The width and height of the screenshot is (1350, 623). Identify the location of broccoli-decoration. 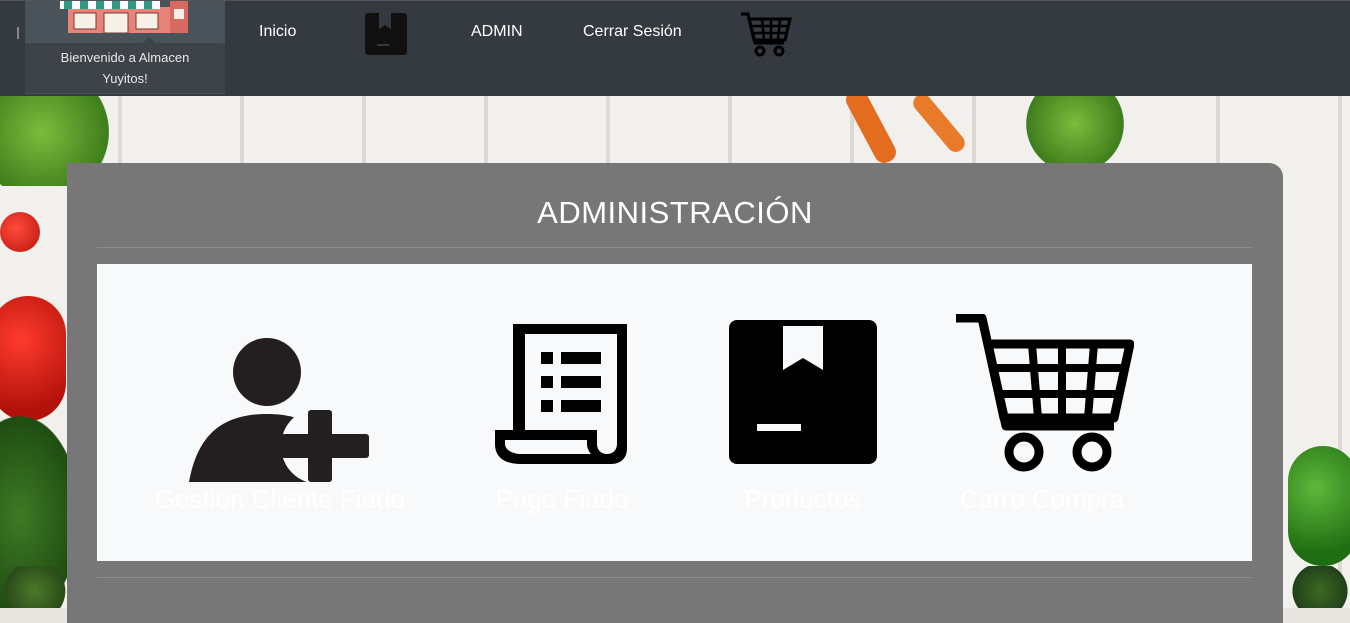
(1320, 587).